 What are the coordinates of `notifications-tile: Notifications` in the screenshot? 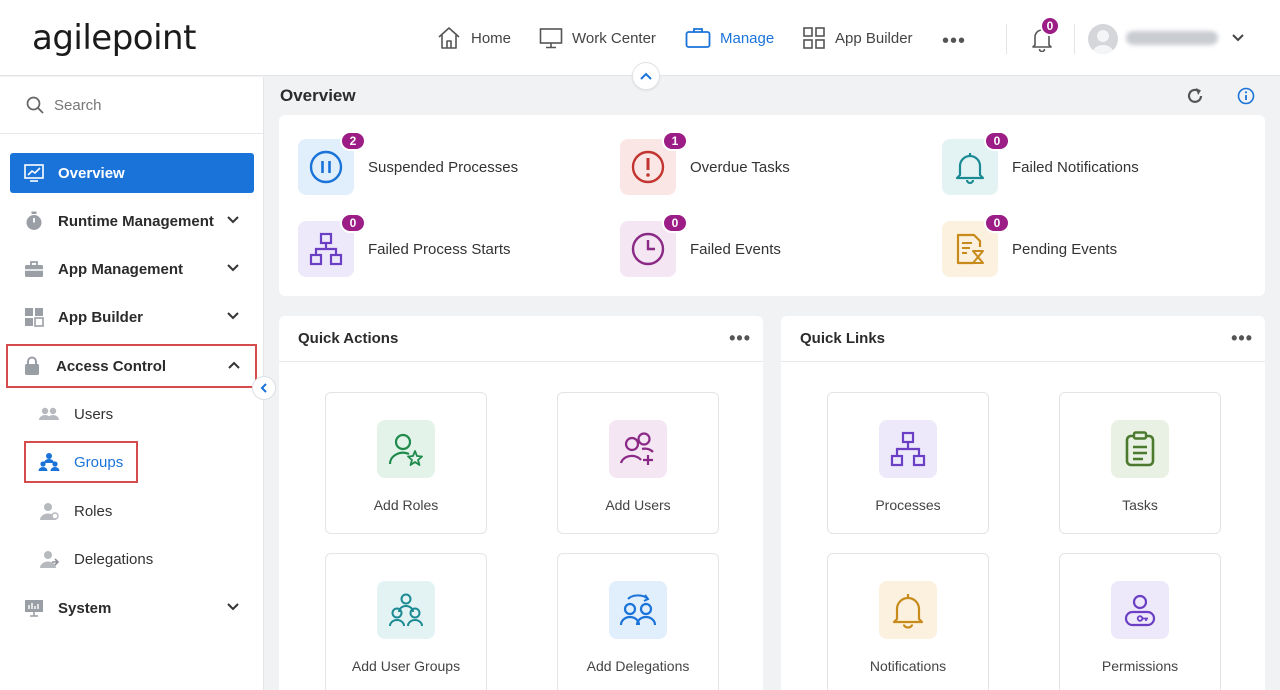 It's located at (908, 621).